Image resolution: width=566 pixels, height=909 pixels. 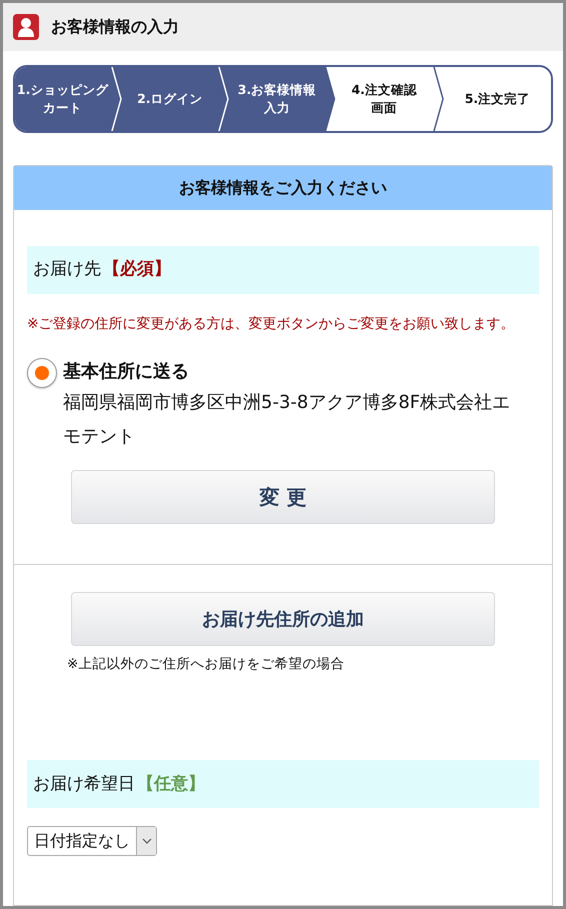 I want to click on change-button: 変 更, so click(x=283, y=497).